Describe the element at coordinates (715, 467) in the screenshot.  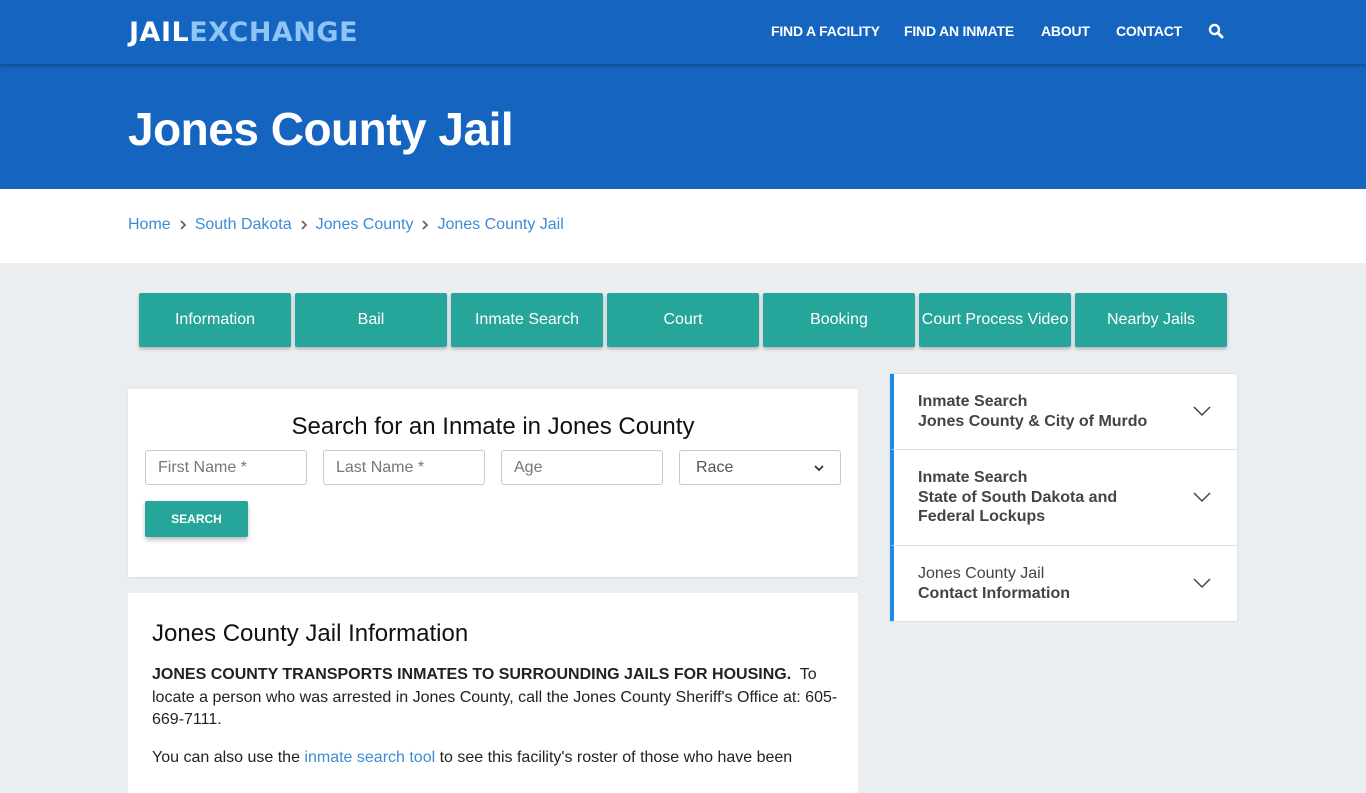
I see `race-select-value: Race` at that location.